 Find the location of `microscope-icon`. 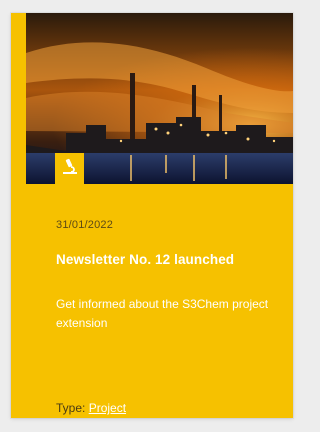

microscope-icon is located at coordinates (70, 169).